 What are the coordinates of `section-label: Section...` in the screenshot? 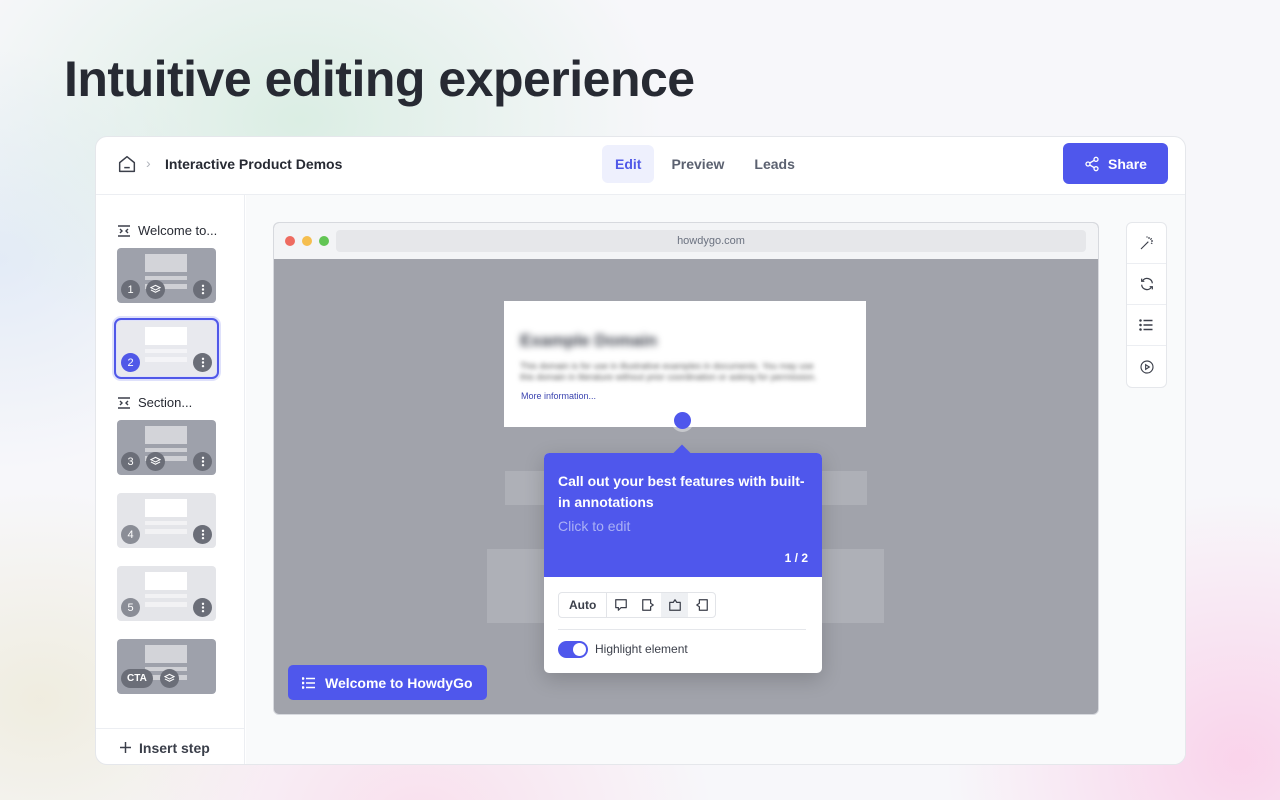 It's located at (165, 402).